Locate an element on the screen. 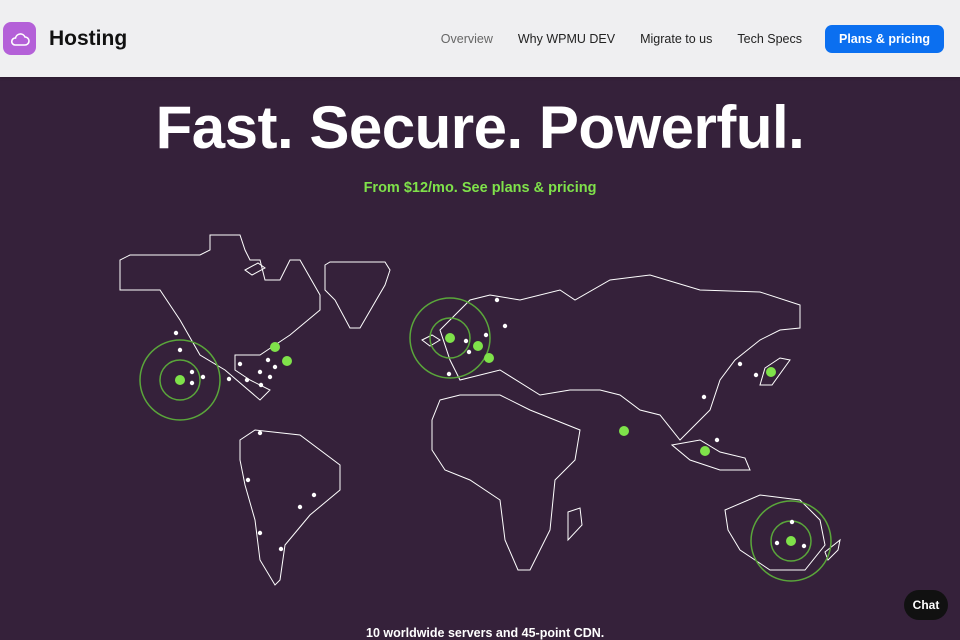  pricing-link: From $12/mo. See plans & pricing is located at coordinates (480, 188).